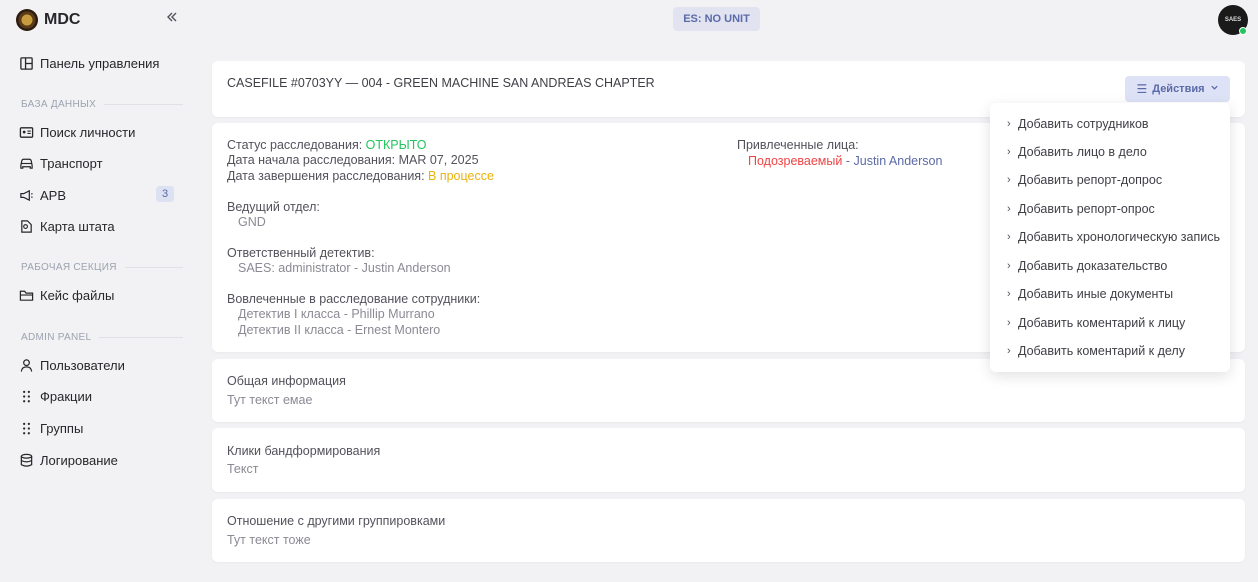 Image resolution: width=1258 pixels, height=582 pixels. What do you see at coordinates (26, 63) in the screenshot?
I see `layout-icon` at bounding box center [26, 63].